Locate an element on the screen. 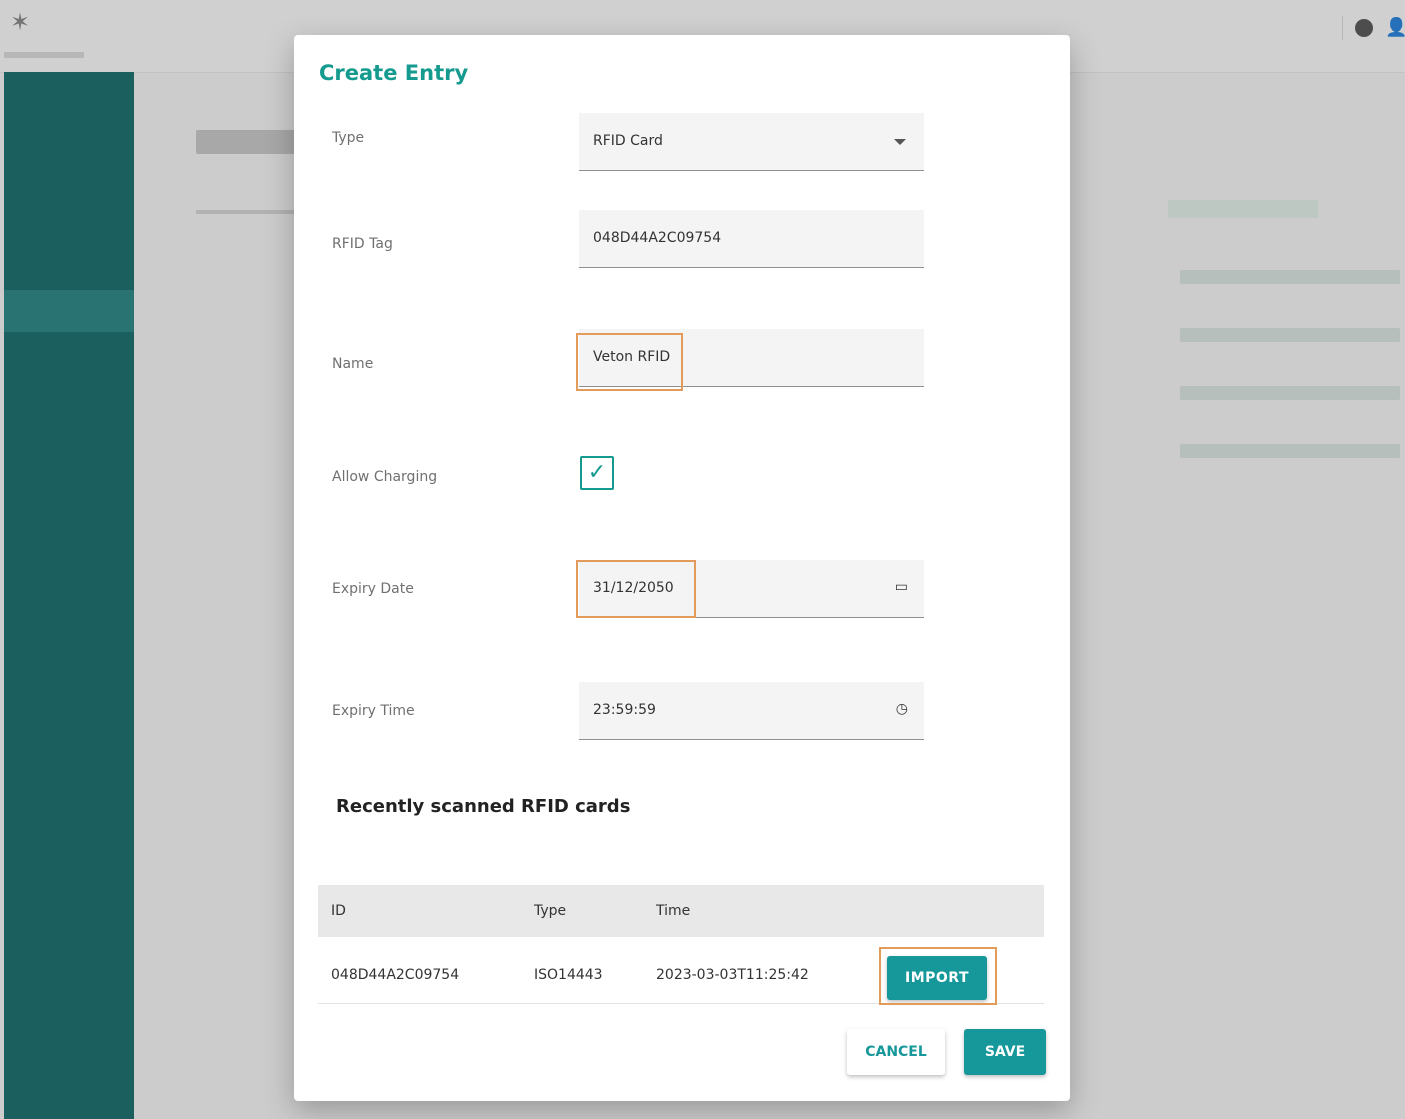  name-label: Name is located at coordinates (353, 364).